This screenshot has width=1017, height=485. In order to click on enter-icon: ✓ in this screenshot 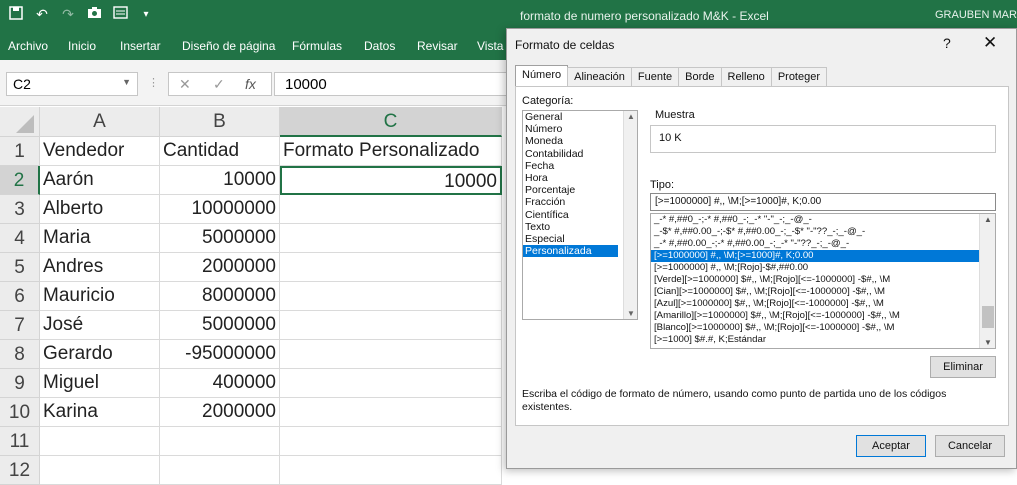, I will do `click(219, 84)`.